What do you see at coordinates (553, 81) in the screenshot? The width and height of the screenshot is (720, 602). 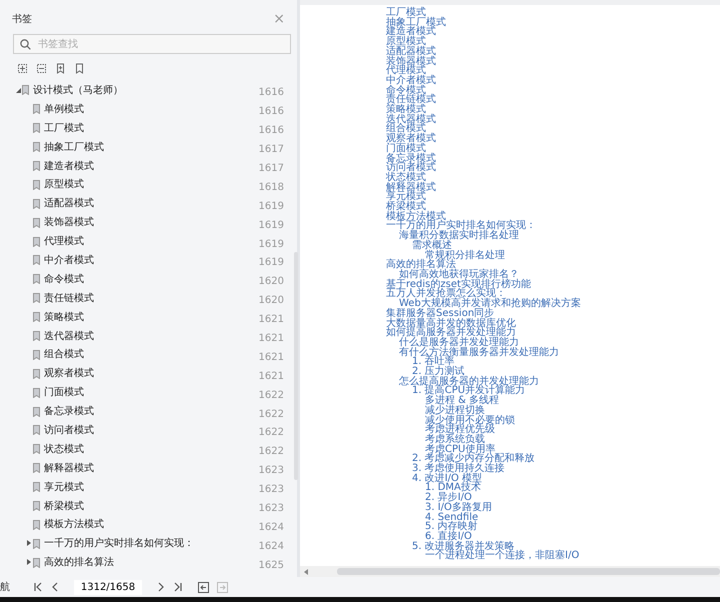 I see `toc-link: 中介者模式` at bounding box center [553, 81].